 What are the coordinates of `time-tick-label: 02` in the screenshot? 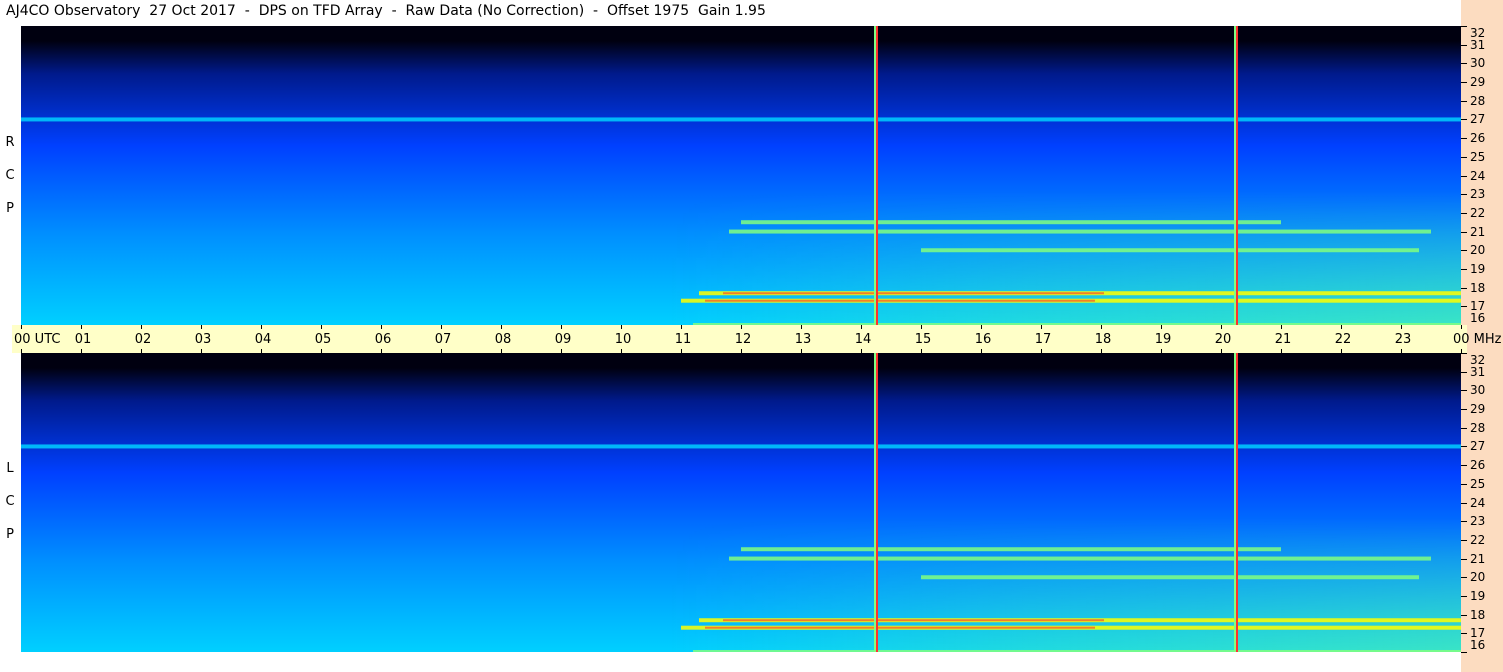 It's located at (143, 339).